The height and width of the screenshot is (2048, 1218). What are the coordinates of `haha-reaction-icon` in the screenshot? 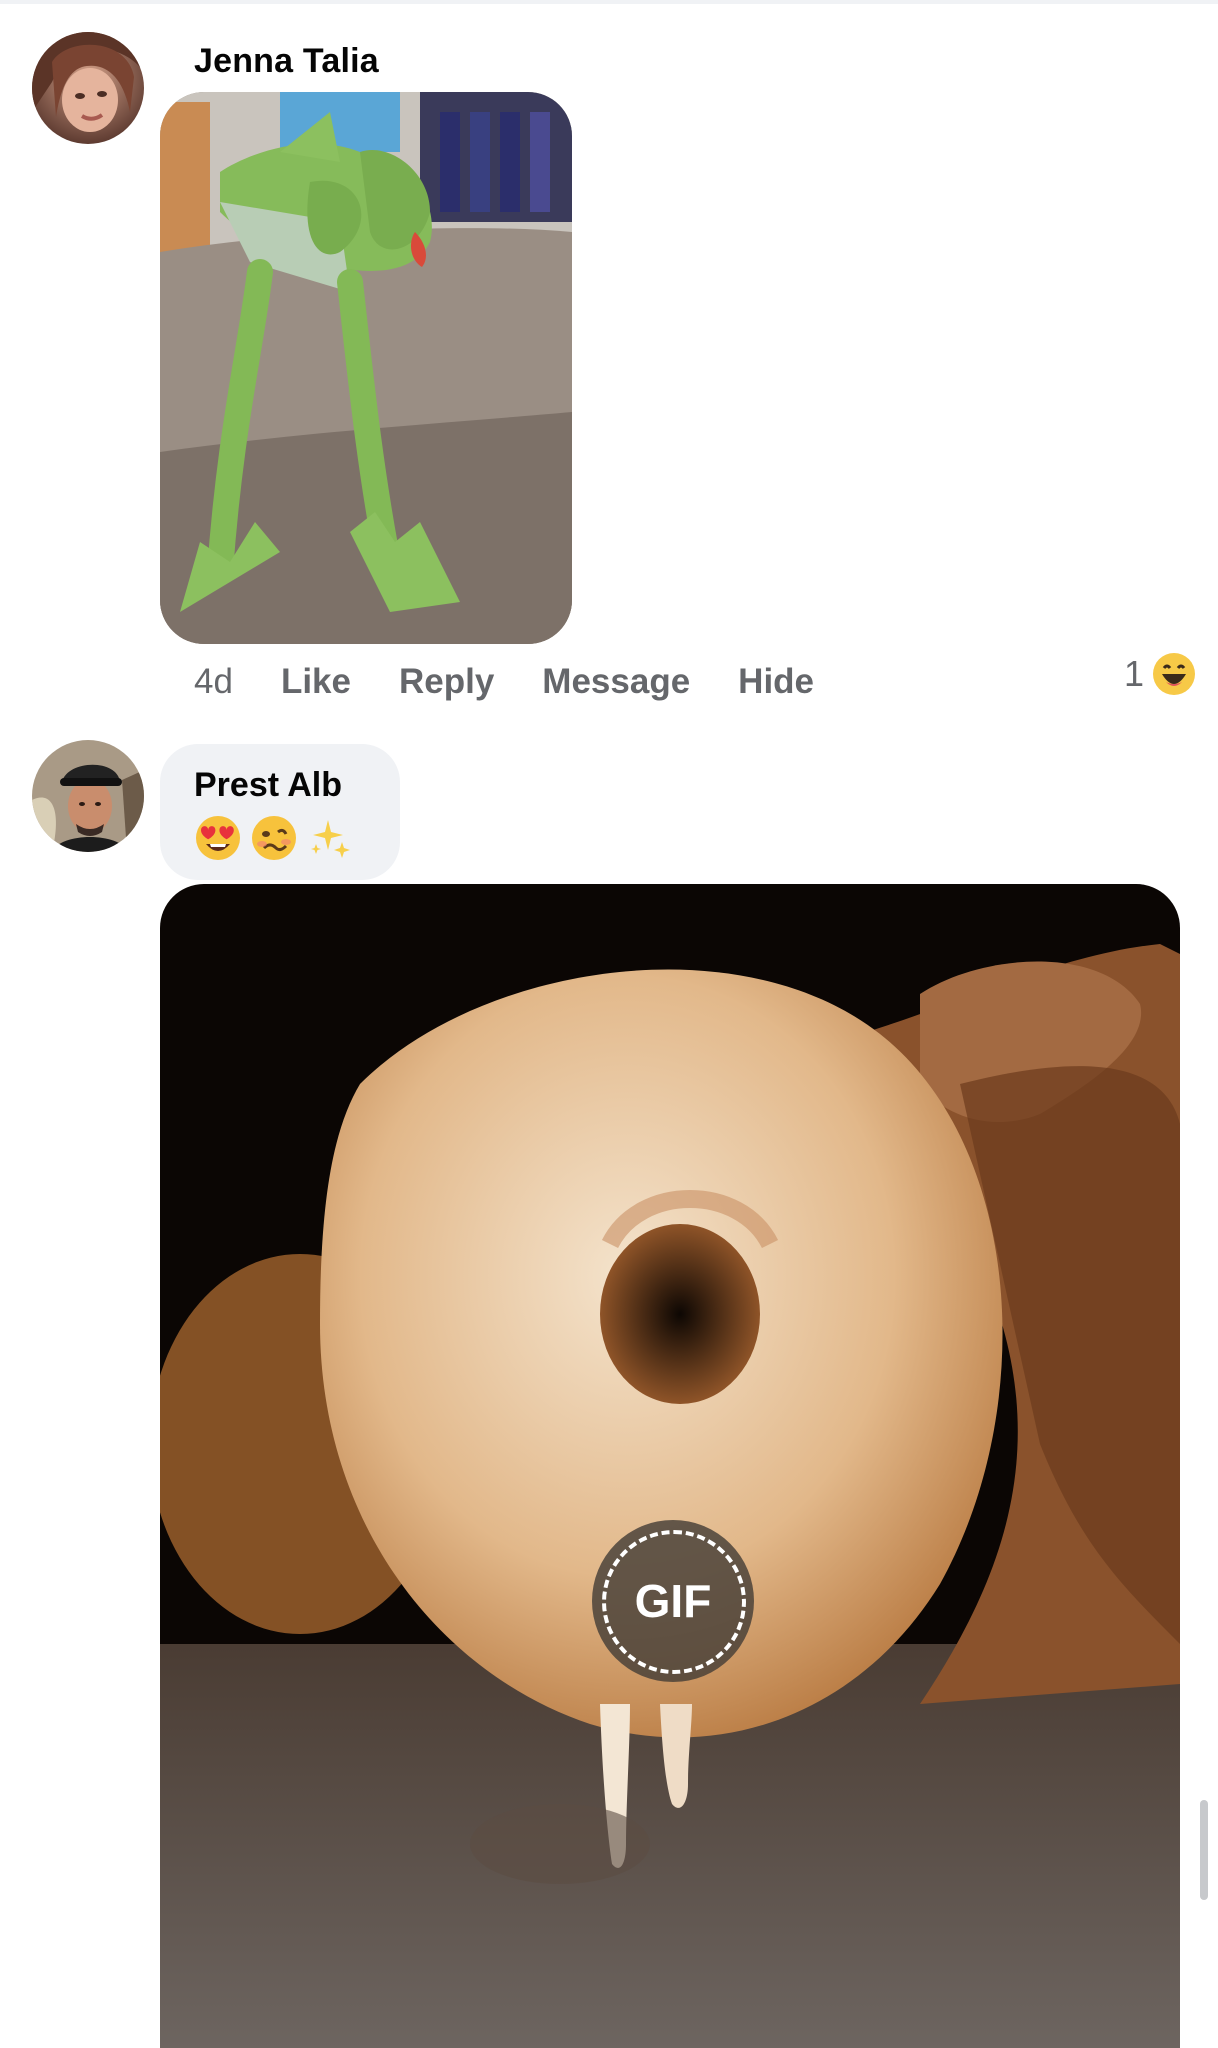 It's located at (1174, 674).